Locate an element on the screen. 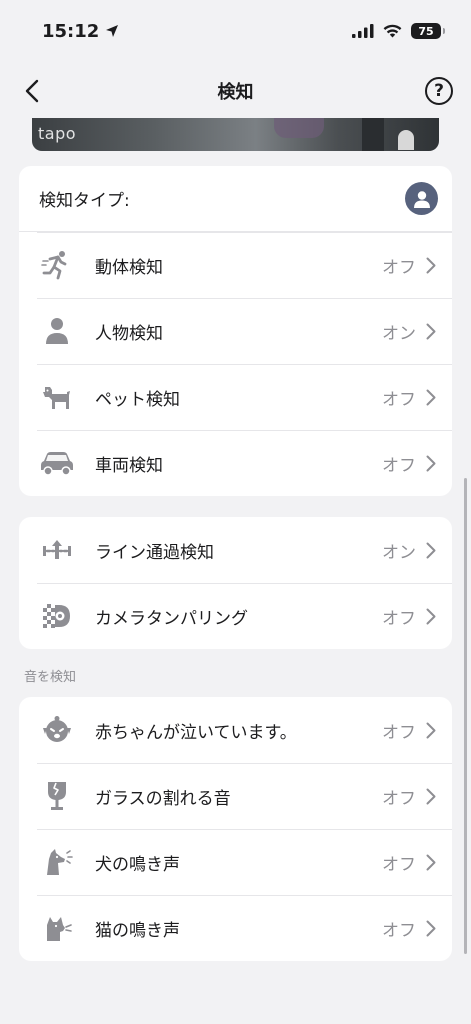 The width and height of the screenshot is (471, 1024). list-item-camera-tampering: カメラタンパリング オフ is located at coordinates (235, 616).